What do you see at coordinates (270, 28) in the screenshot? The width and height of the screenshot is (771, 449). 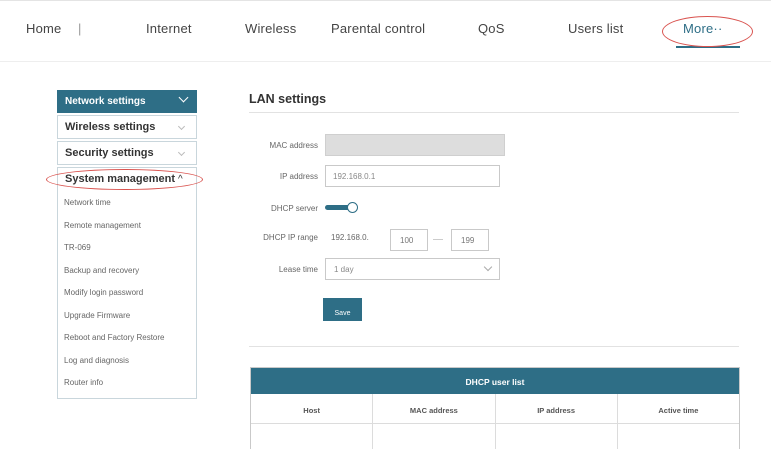 I see `nav-wireless: Wireless` at bounding box center [270, 28].